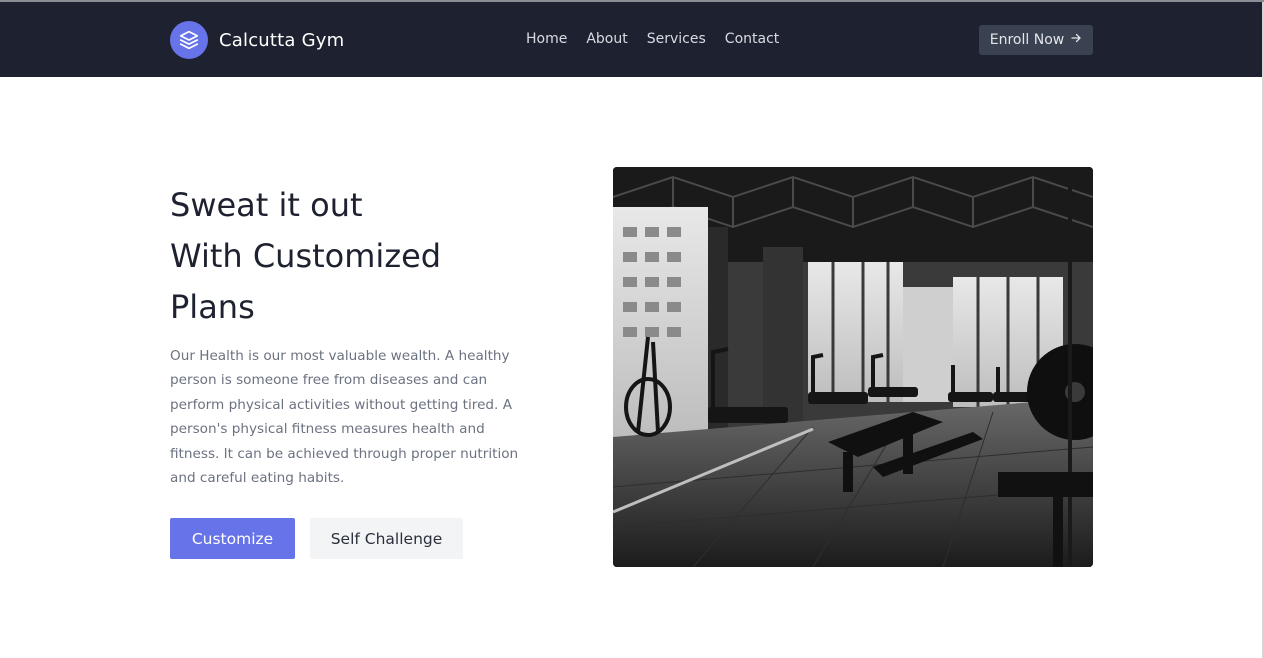 The width and height of the screenshot is (1264, 658). I want to click on customize-button: Customize, so click(232, 538).